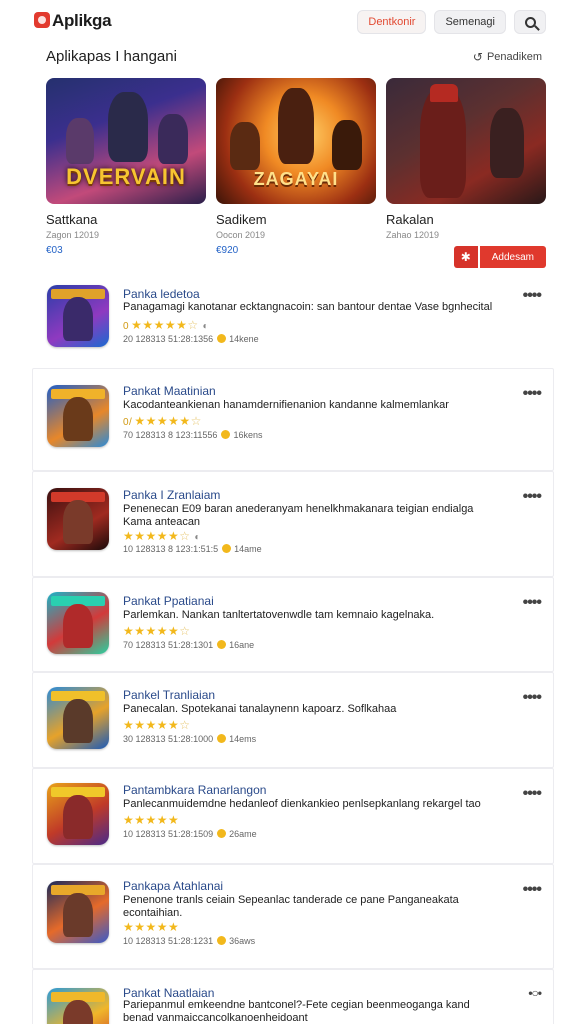 The image size is (576, 1024). What do you see at coordinates (288, 22) in the screenshot?
I see `top-bar: Aplikga Dentkonir Semenagi` at bounding box center [288, 22].